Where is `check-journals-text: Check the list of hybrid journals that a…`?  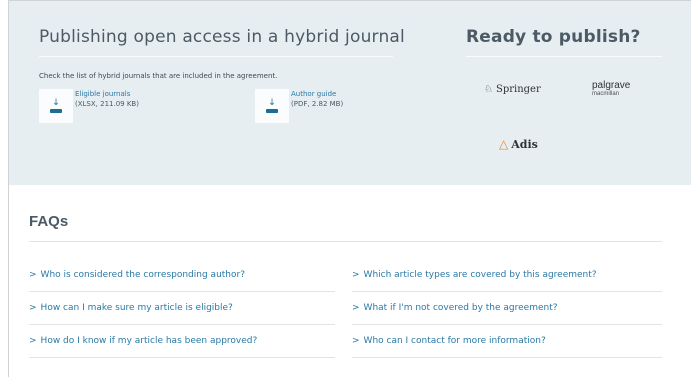
check-journals-text: Check the list of hybrid journals that a… is located at coordinates (158, 76).